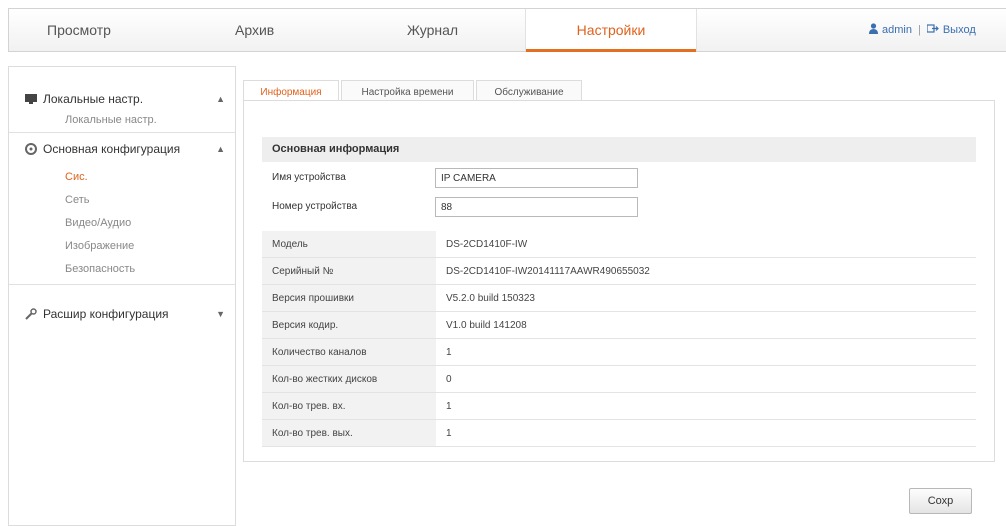 Image resolution: width=1006 pixels, height=526 pixels. What do you see at coordinates (79, 30) in the screenshot?
I see `nav-tab-live-view: Просмотр` at bounding box center [79, 30].